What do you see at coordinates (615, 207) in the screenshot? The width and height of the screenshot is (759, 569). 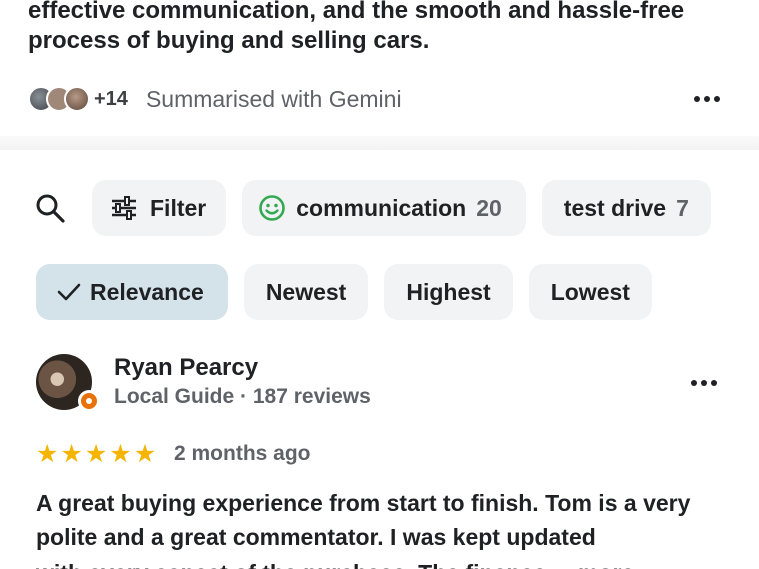 I see `topic-chip-label: test drive` at bounding box center [615, 207].